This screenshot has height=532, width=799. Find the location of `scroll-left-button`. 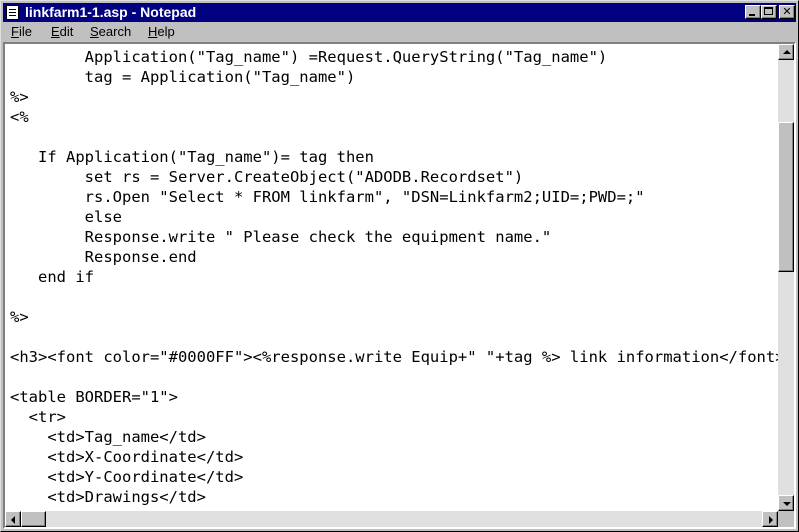

scroll-left-button is located at coordinates (13, 519).